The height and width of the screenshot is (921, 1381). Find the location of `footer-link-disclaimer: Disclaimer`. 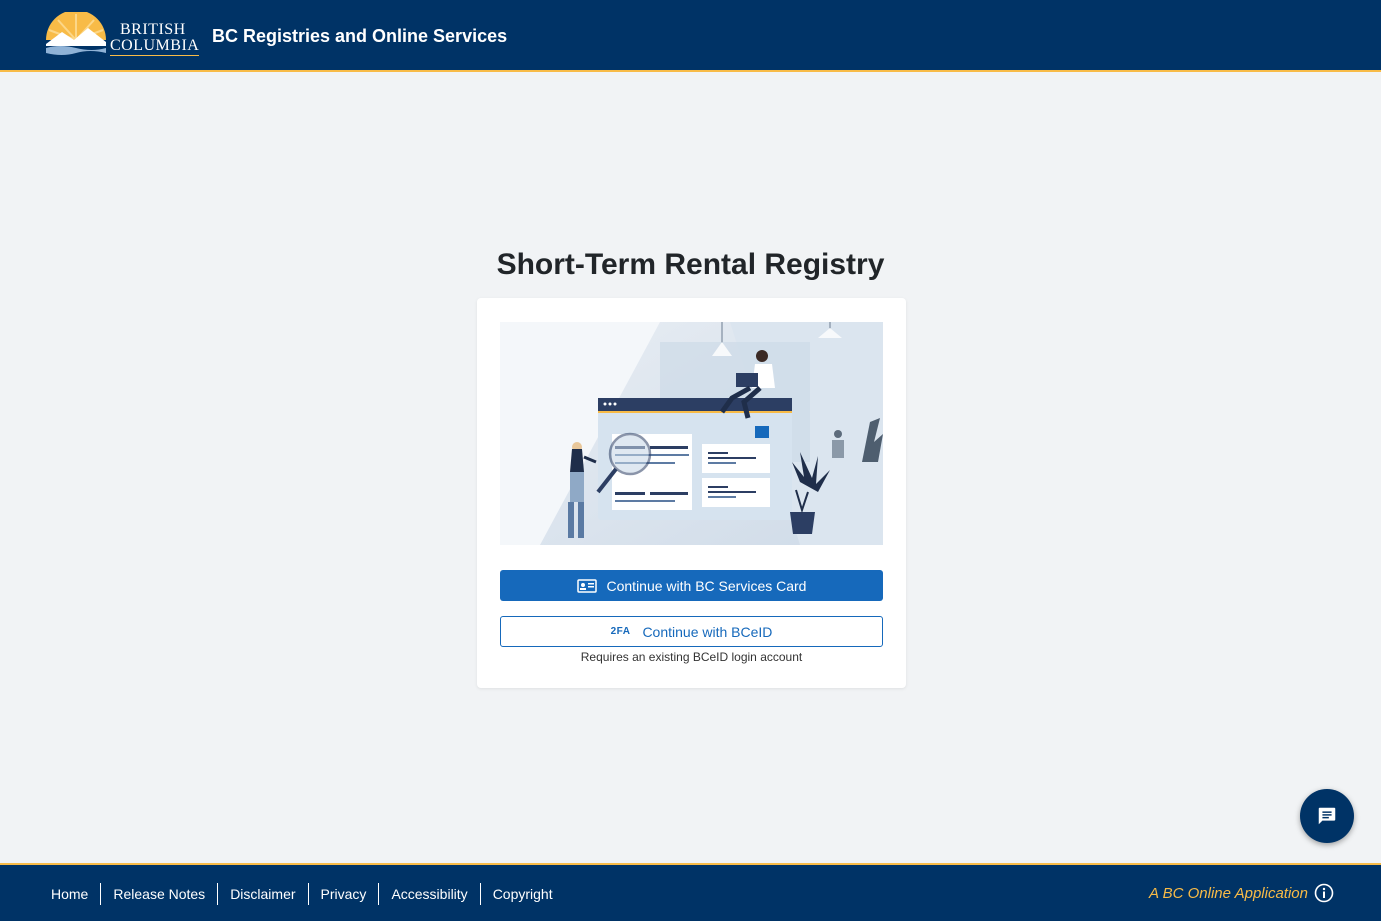

footer-link-disclaimer: Disclaimer is located at coordinates (262, 894).